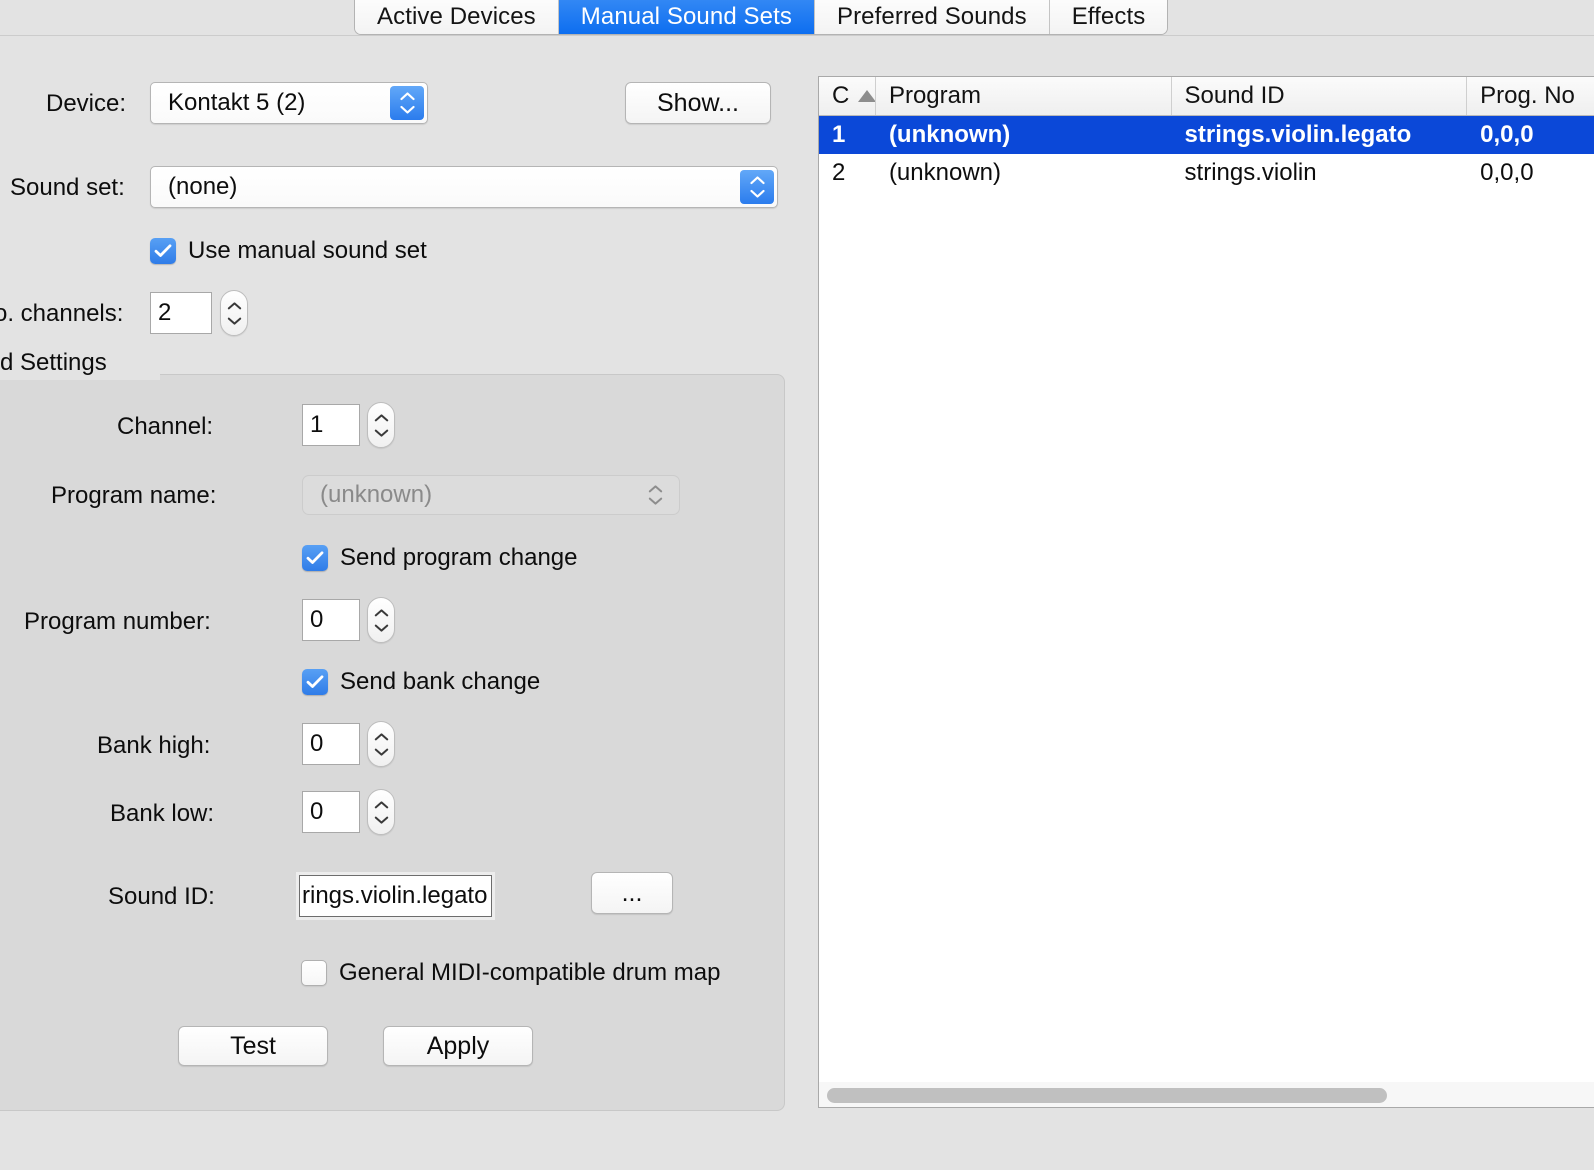 This screenshot has width=1594, height=1170. I want to click on bank-low-label: Bank low:, so click(162, 813).